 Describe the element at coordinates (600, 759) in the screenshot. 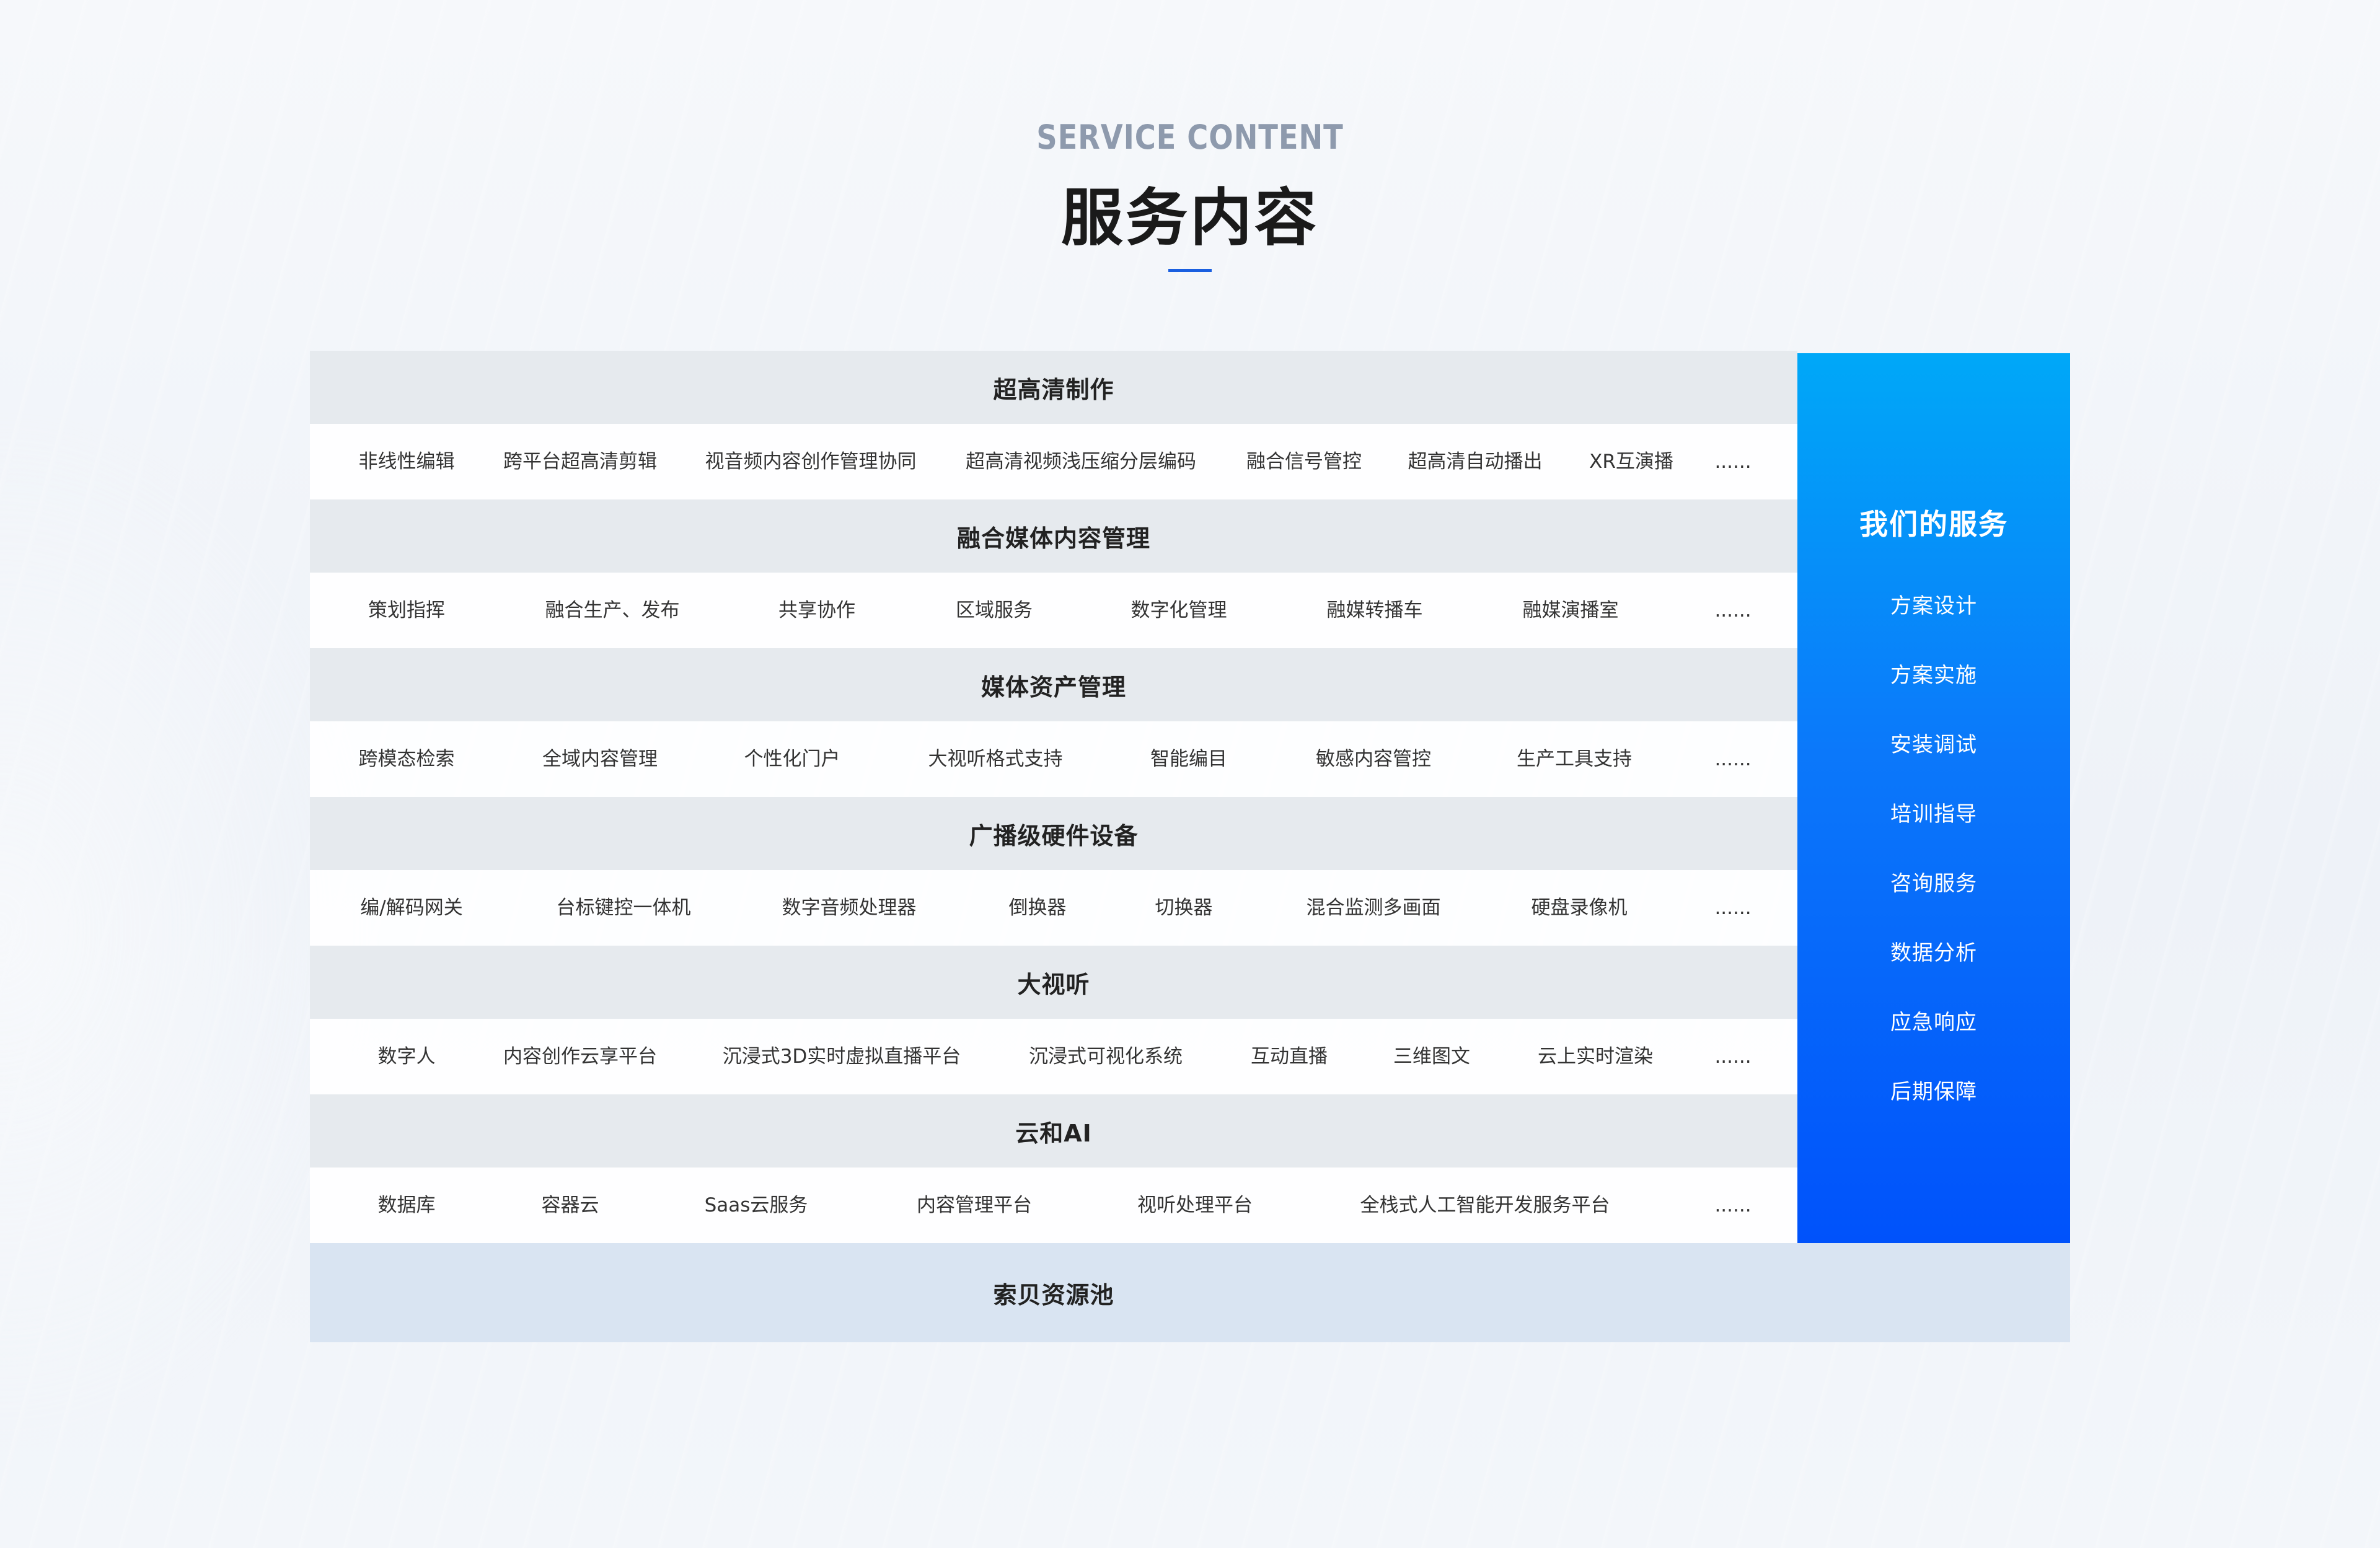

I see `category-item: 全域内容管理` at that location.